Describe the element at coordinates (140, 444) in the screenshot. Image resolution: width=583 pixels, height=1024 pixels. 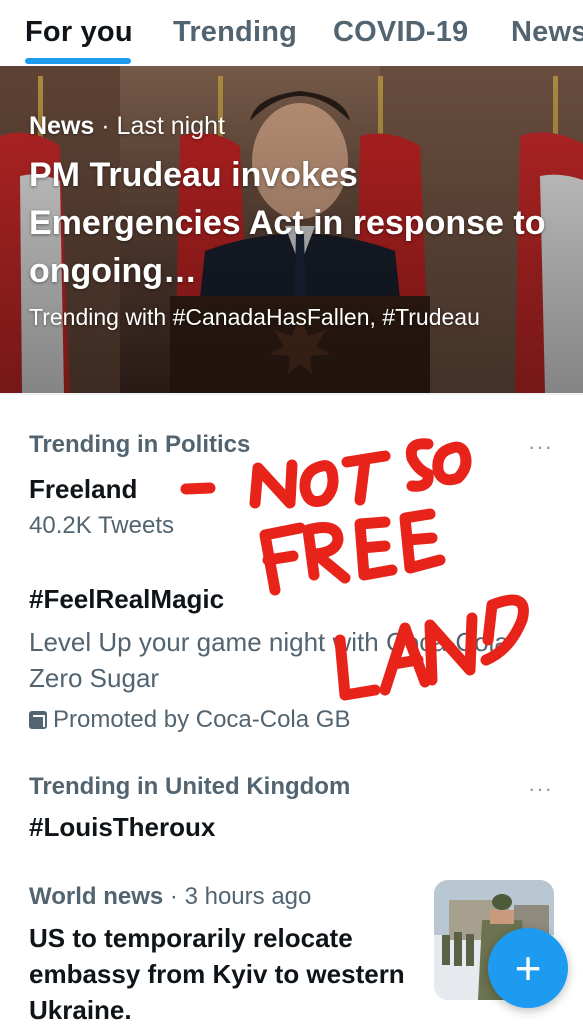
I see `trend-context: Trending in Politics` at that location.